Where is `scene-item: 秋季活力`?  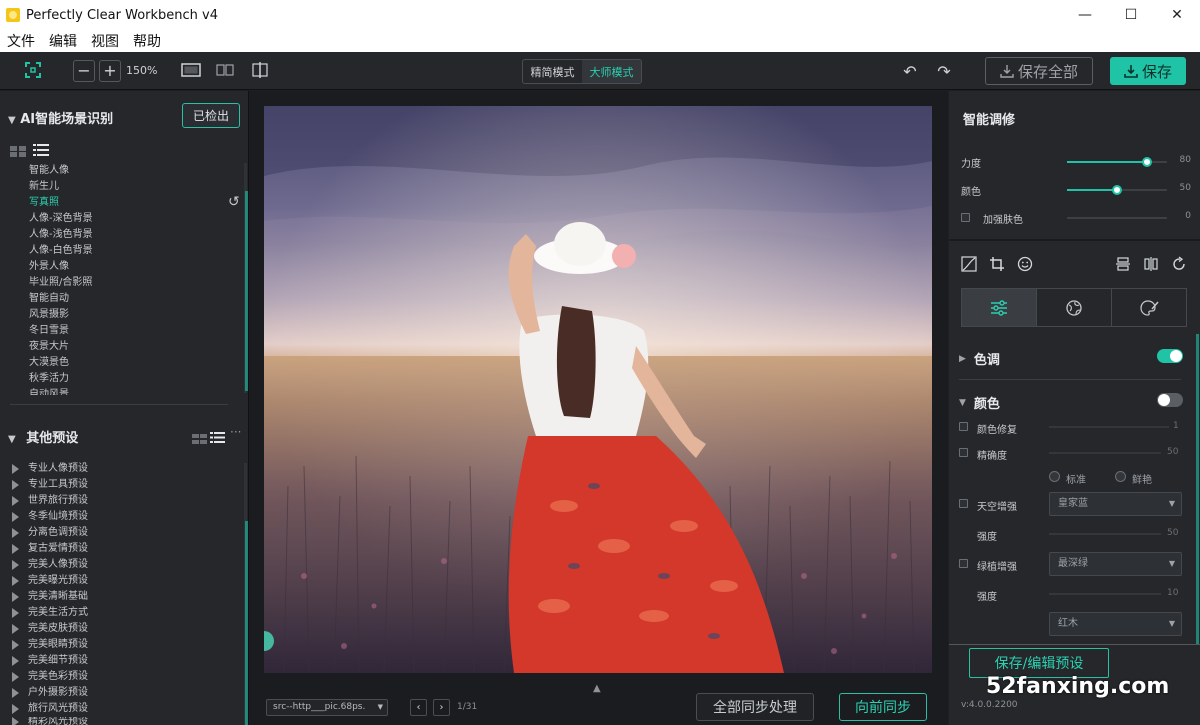
scene-item: 秋季活力 is located at coordinates (61, 379).